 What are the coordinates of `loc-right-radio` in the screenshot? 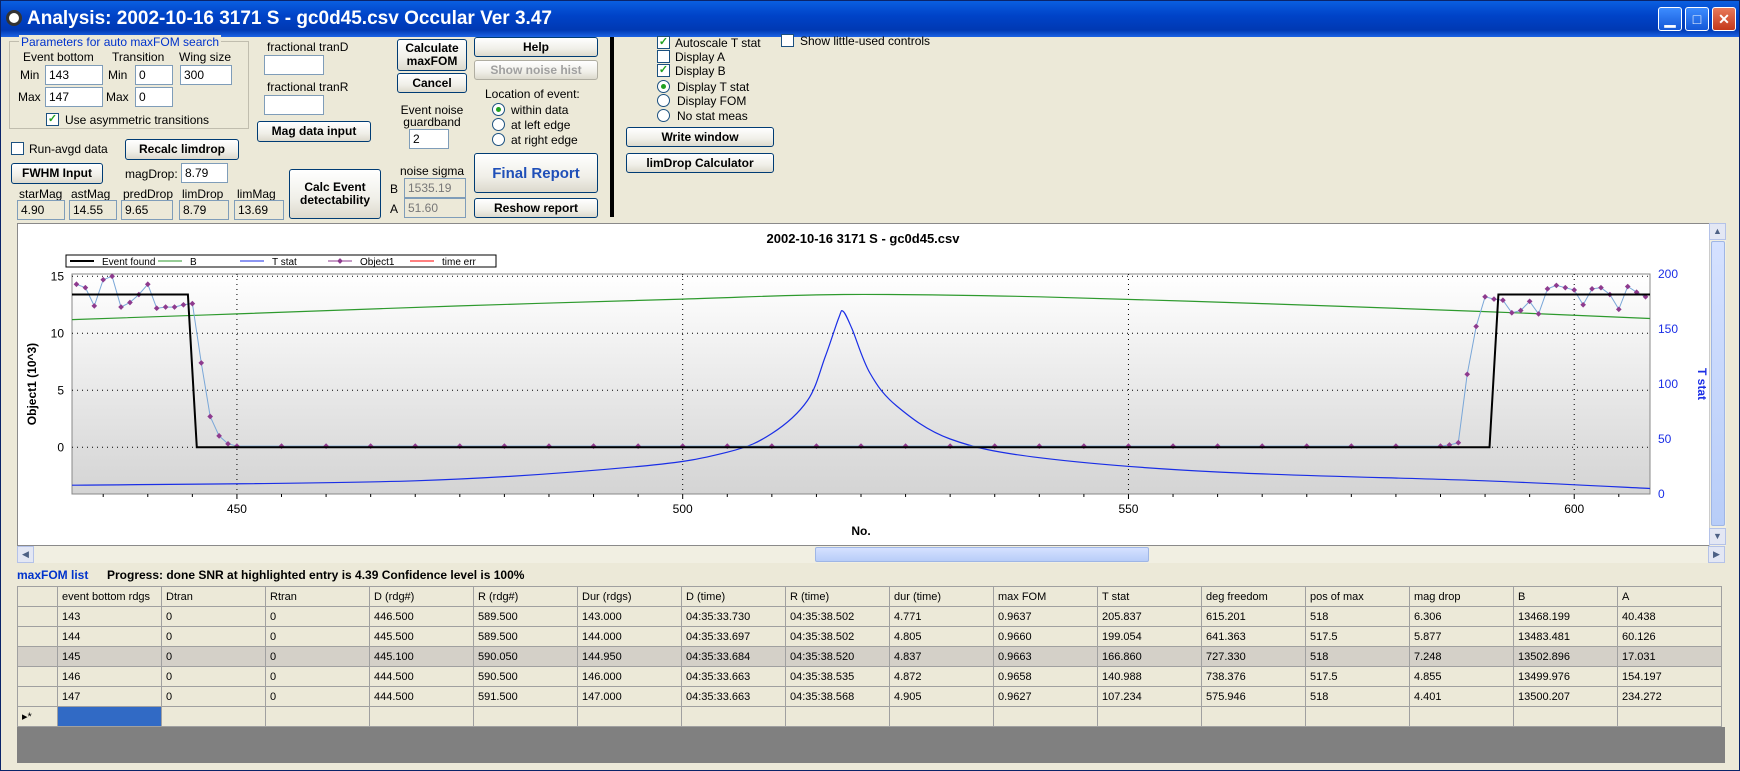 It's located at (498, 139).